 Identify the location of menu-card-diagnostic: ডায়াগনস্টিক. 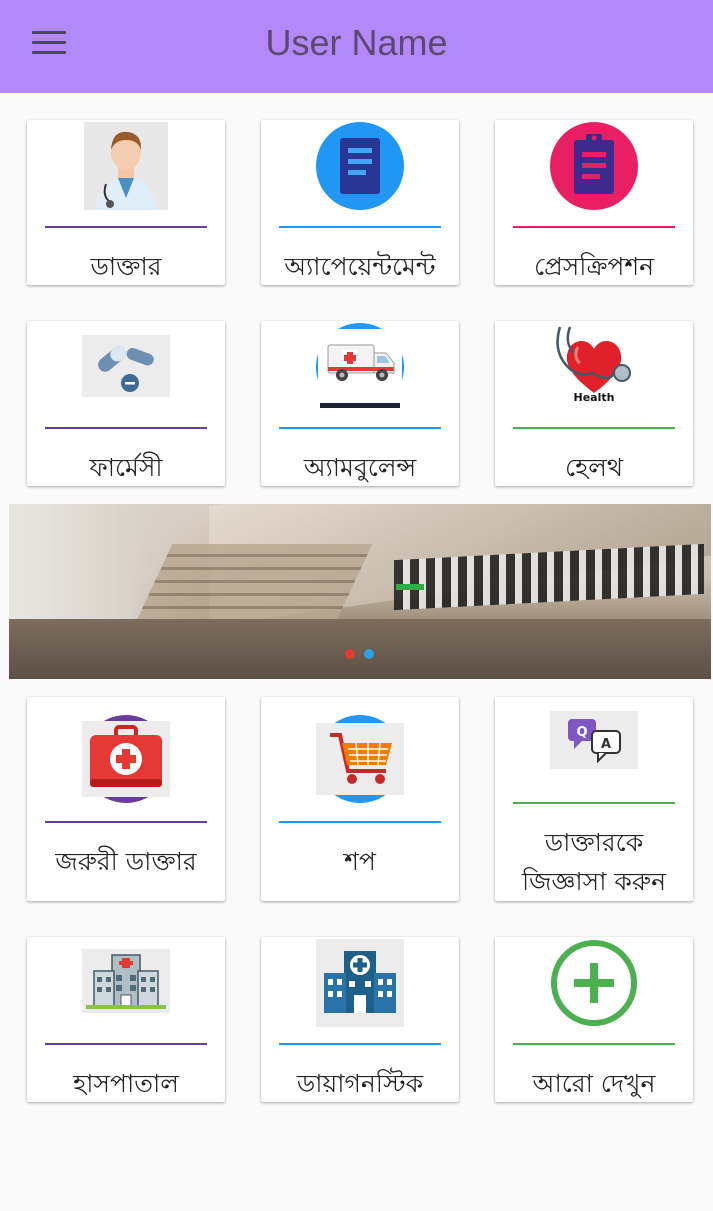
(360, 1019).